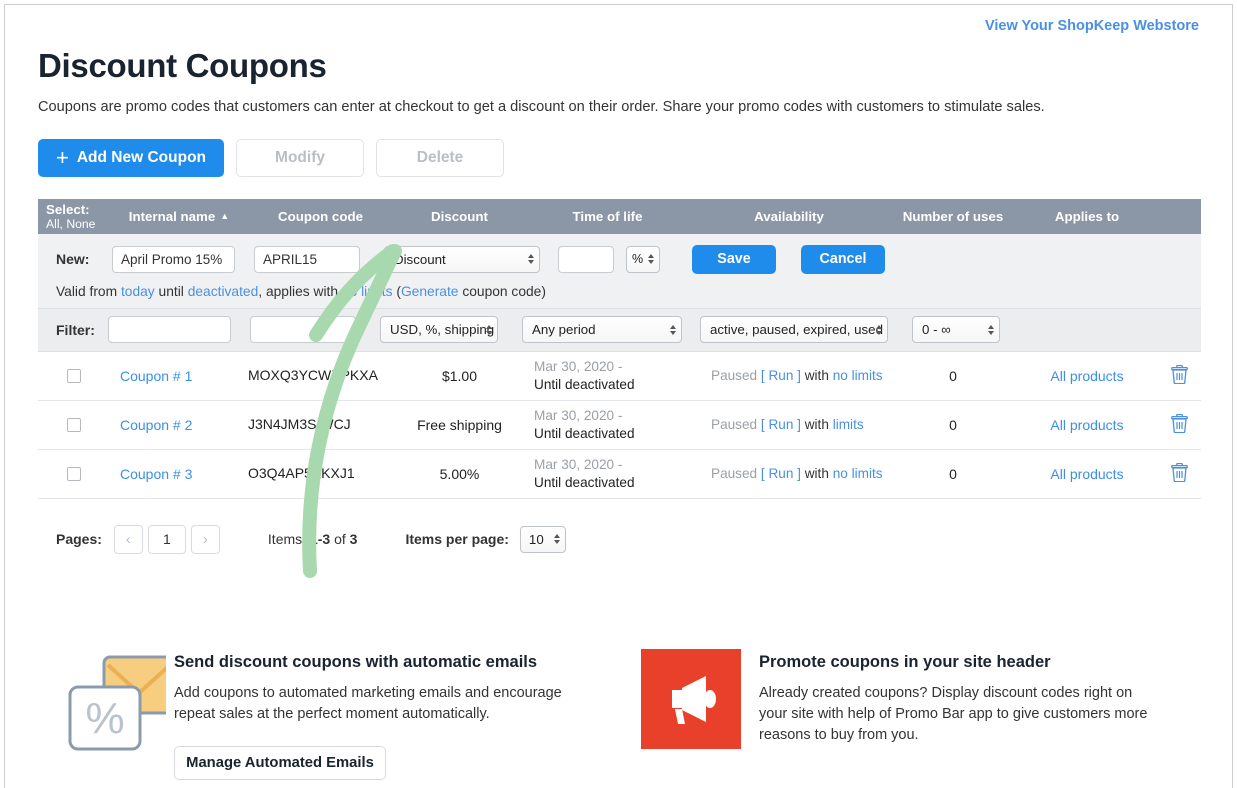 This screenshot has height=788, width=1237. I want to click on cancel-button: Cancel, so click(843, 259).